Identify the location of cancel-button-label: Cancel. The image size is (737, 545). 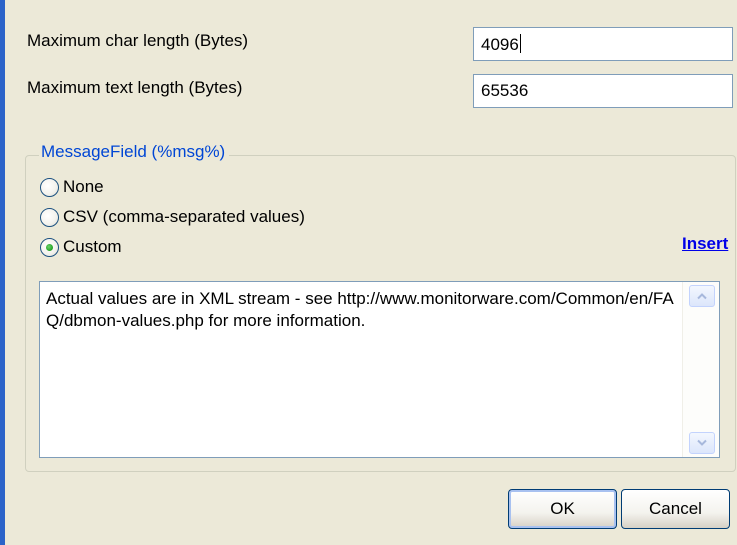
(675, 508).